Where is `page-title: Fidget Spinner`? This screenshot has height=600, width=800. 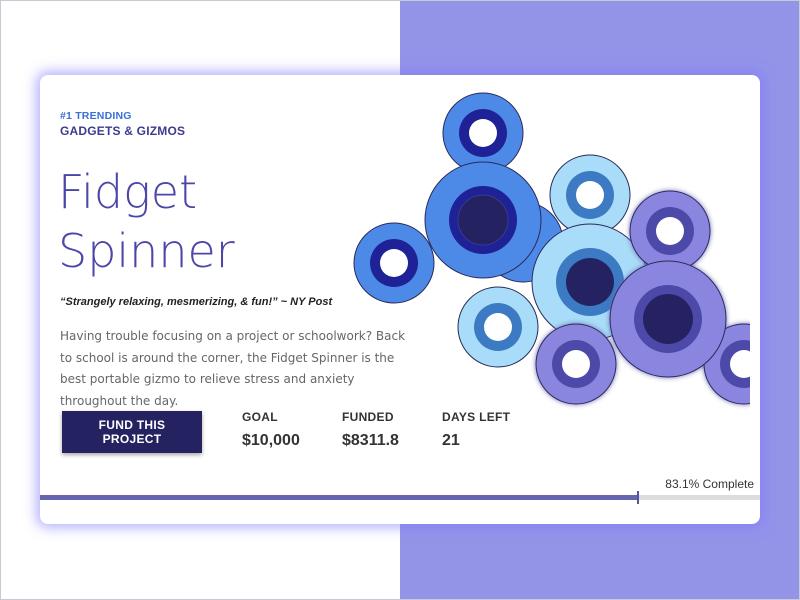
page-title: Fidget Spinner is located at coordinates (188, 222).